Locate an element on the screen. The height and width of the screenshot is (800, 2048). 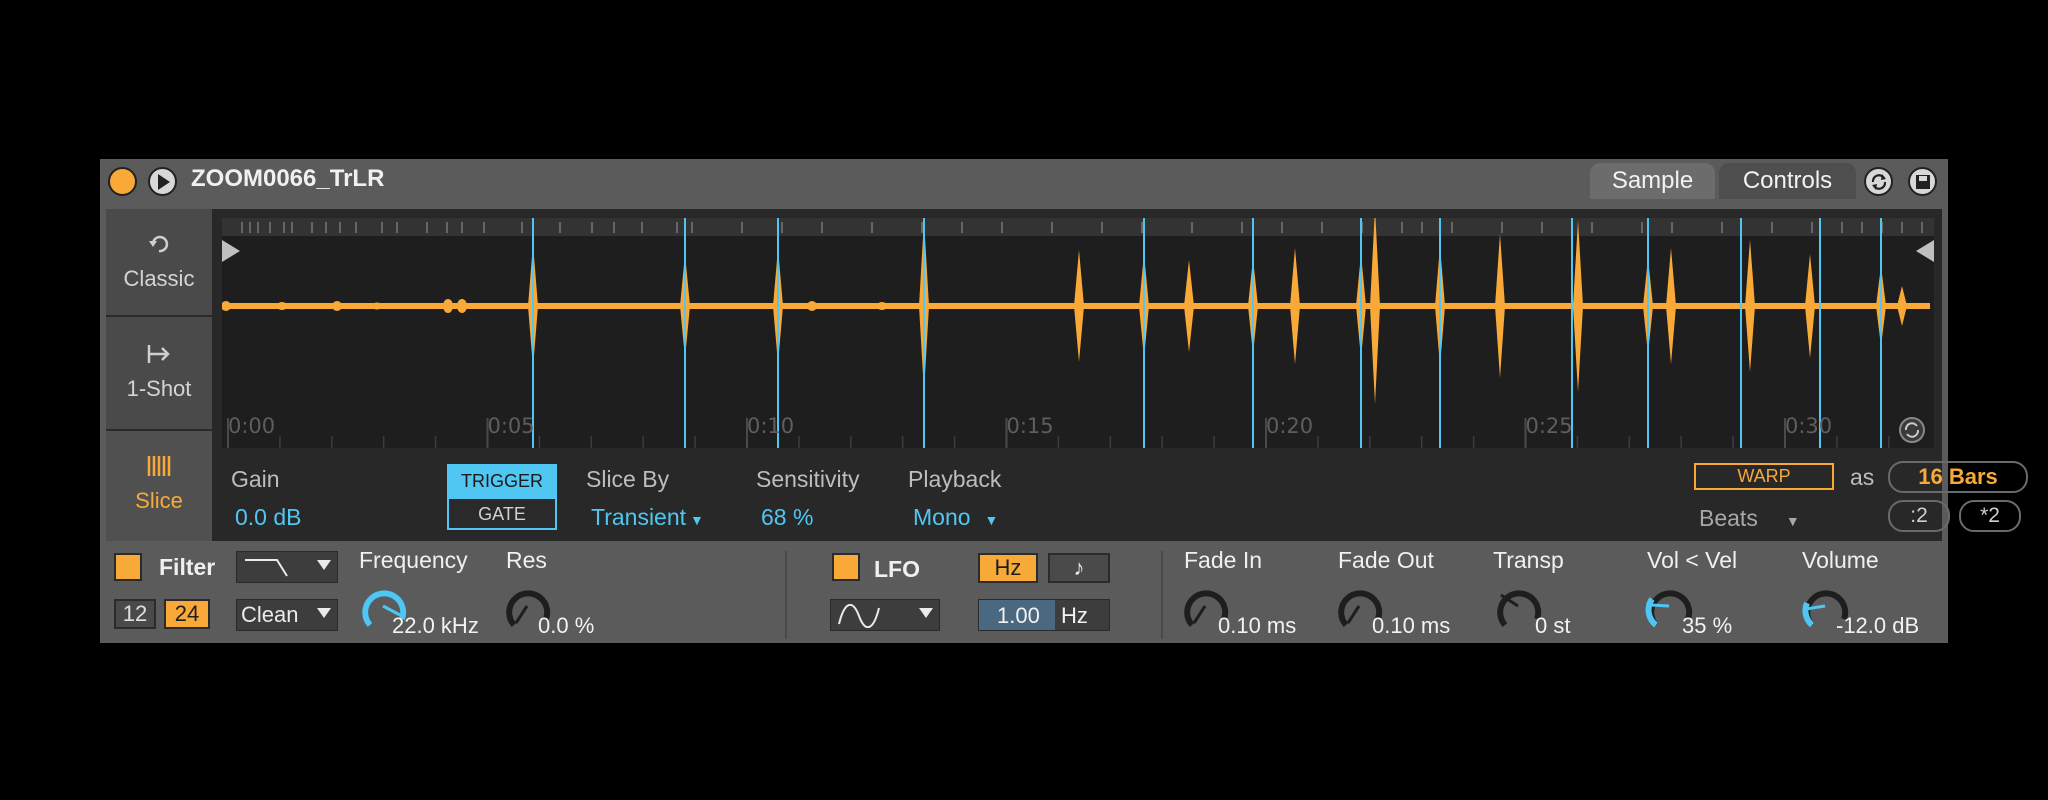
time-grid is located at coordinates (1058, 433).